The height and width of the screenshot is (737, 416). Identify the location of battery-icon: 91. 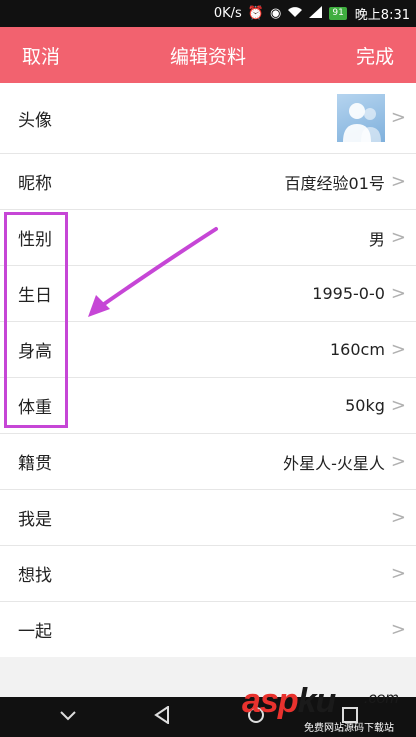
(338, 13).